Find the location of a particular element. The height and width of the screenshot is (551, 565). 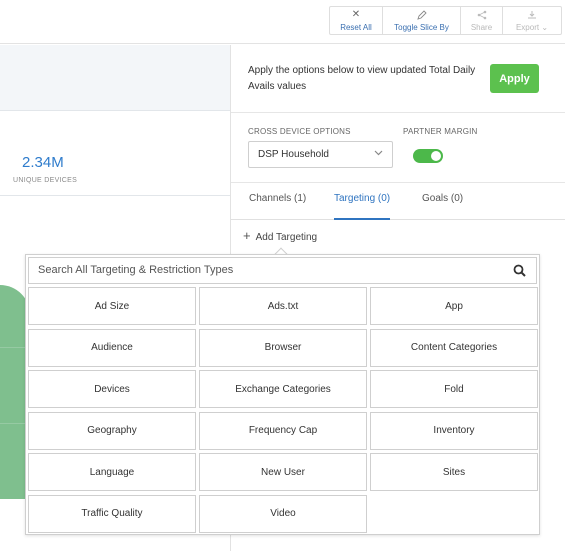

share-button: Share is located at coordinates (482, 20).